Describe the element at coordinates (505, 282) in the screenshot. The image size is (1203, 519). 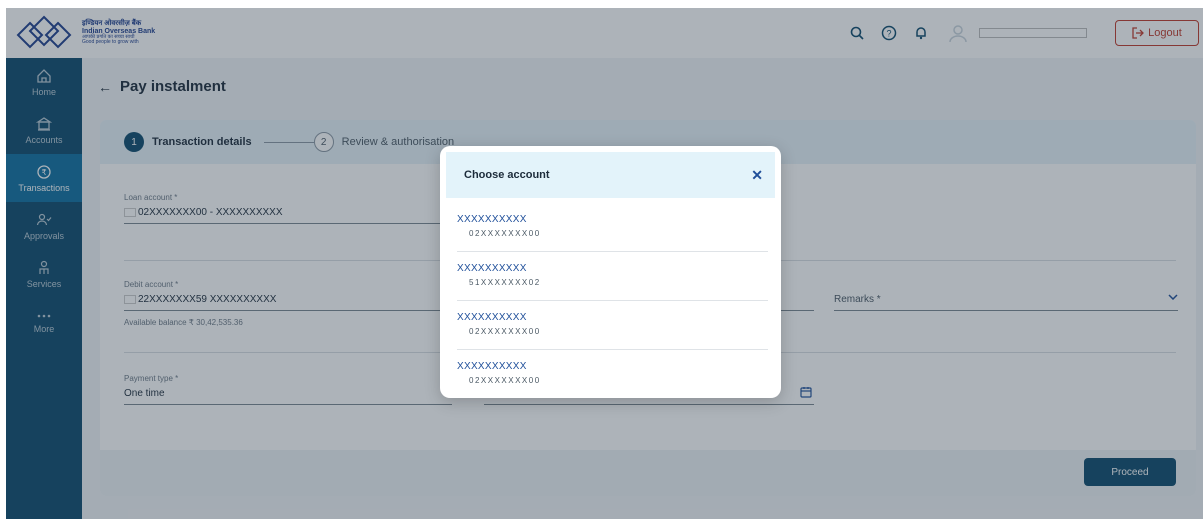
I see `account-number: 51XXXXXXX02` at that location.